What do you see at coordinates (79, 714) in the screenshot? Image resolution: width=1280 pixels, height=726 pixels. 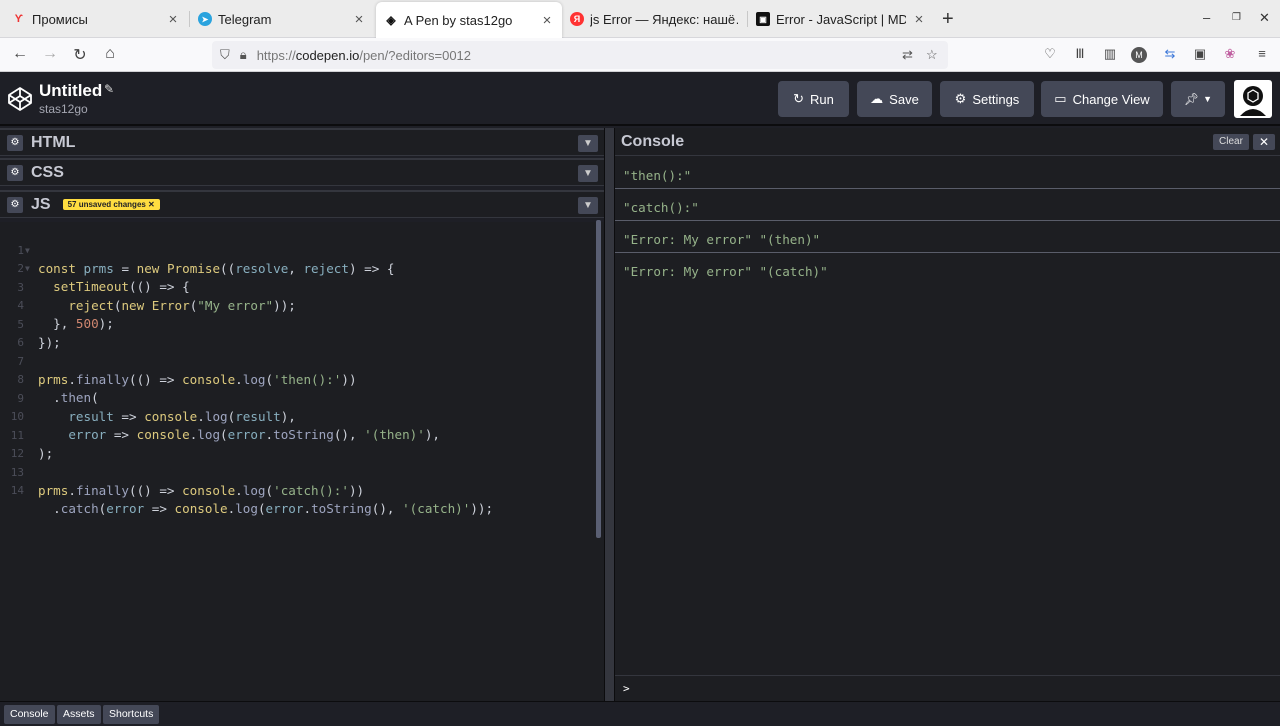 I see `assets-button: Assets` at bounding box center [79, 714].